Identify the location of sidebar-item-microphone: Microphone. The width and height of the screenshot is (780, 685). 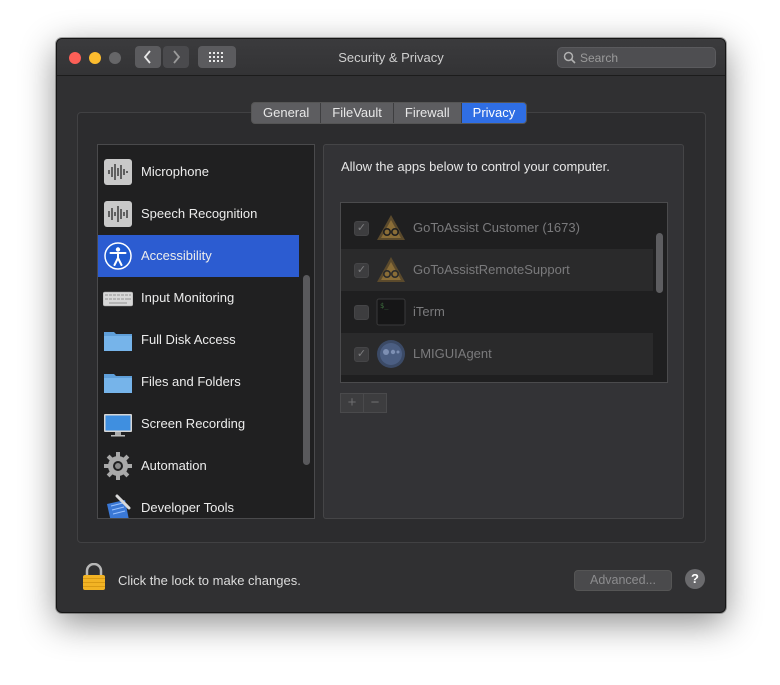
(198, 172).